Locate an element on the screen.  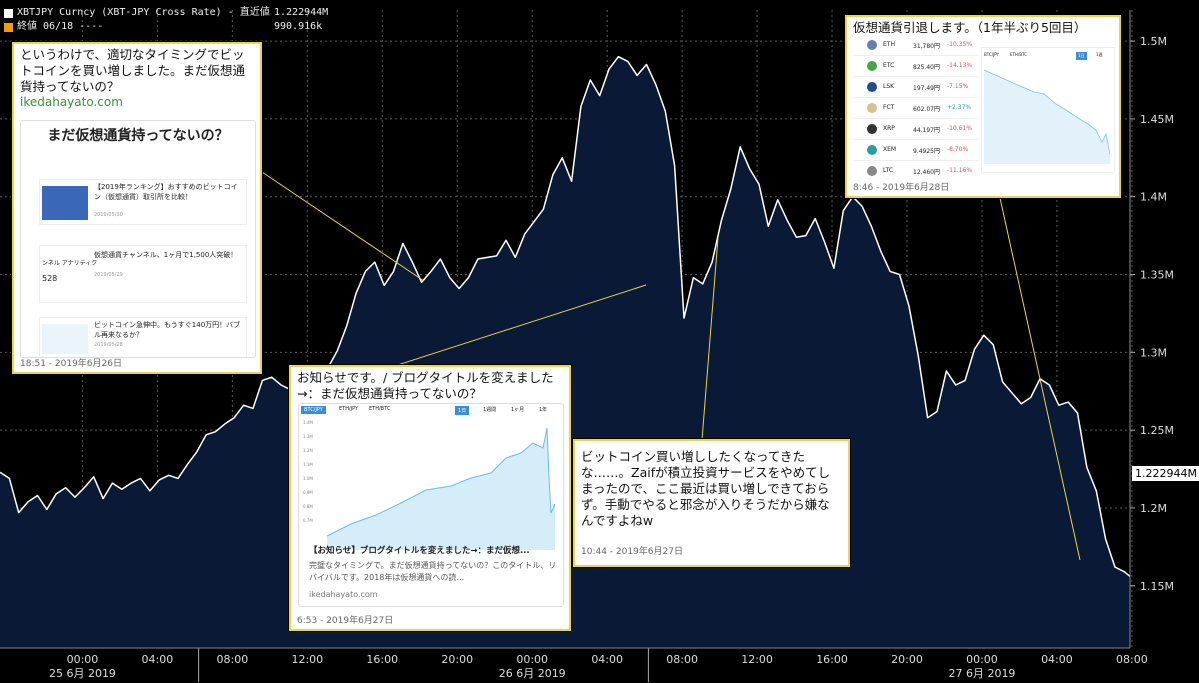
y-tick-label: 1.45M is located at coordinates (1157, 119).